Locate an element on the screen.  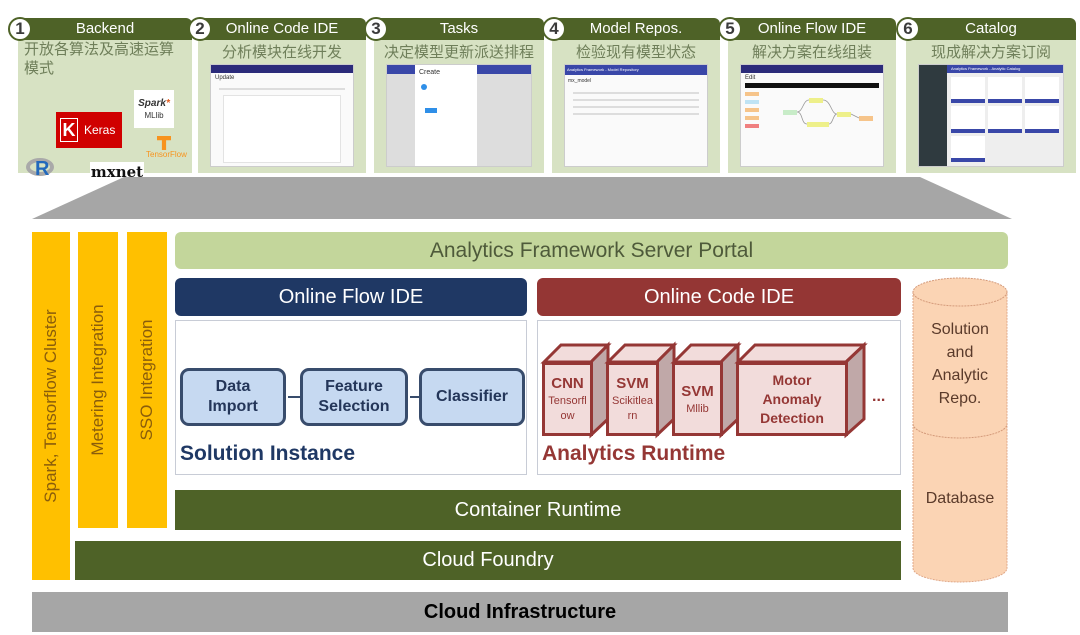
module-cube-svm-mllib: SVM Mllib is located at coordinates (706, 390).